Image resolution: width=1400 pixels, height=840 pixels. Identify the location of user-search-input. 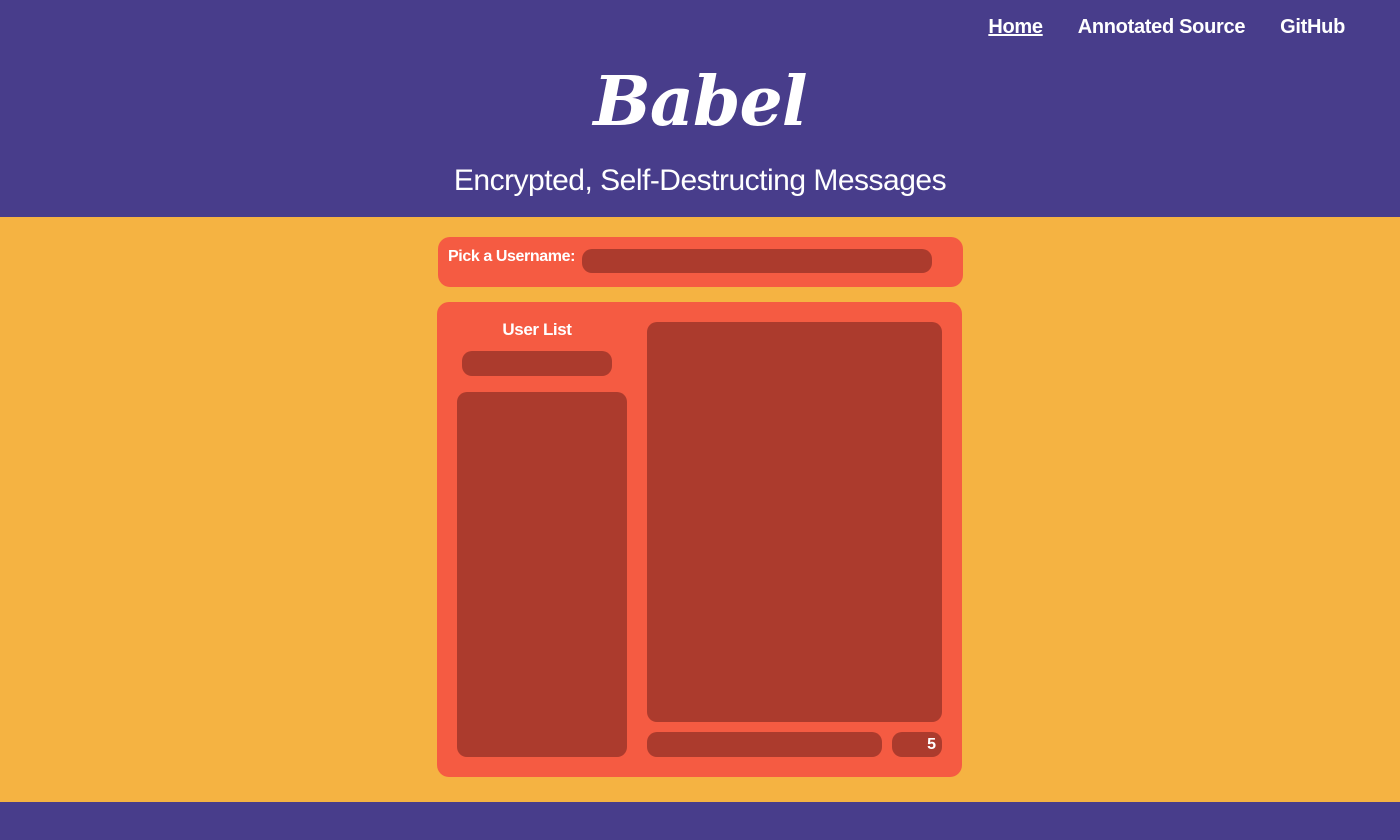
(537, 363).